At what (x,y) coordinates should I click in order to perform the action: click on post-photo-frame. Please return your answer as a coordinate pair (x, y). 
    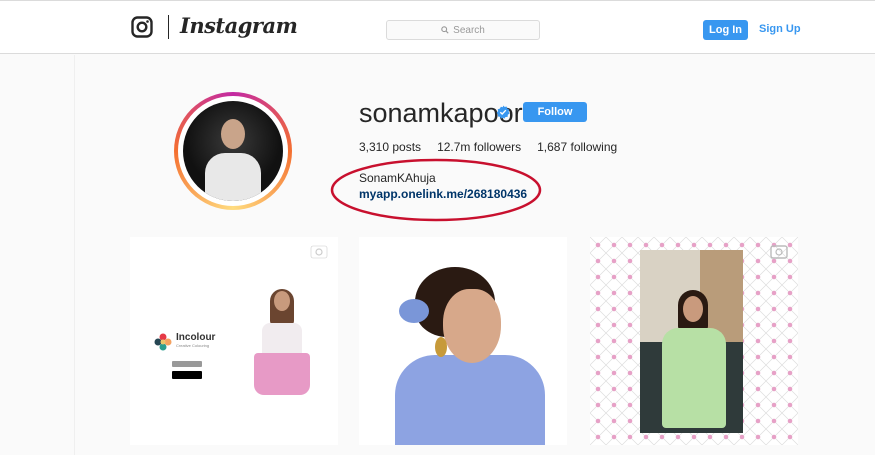
    Looking at the image, I should click on (691, 341).